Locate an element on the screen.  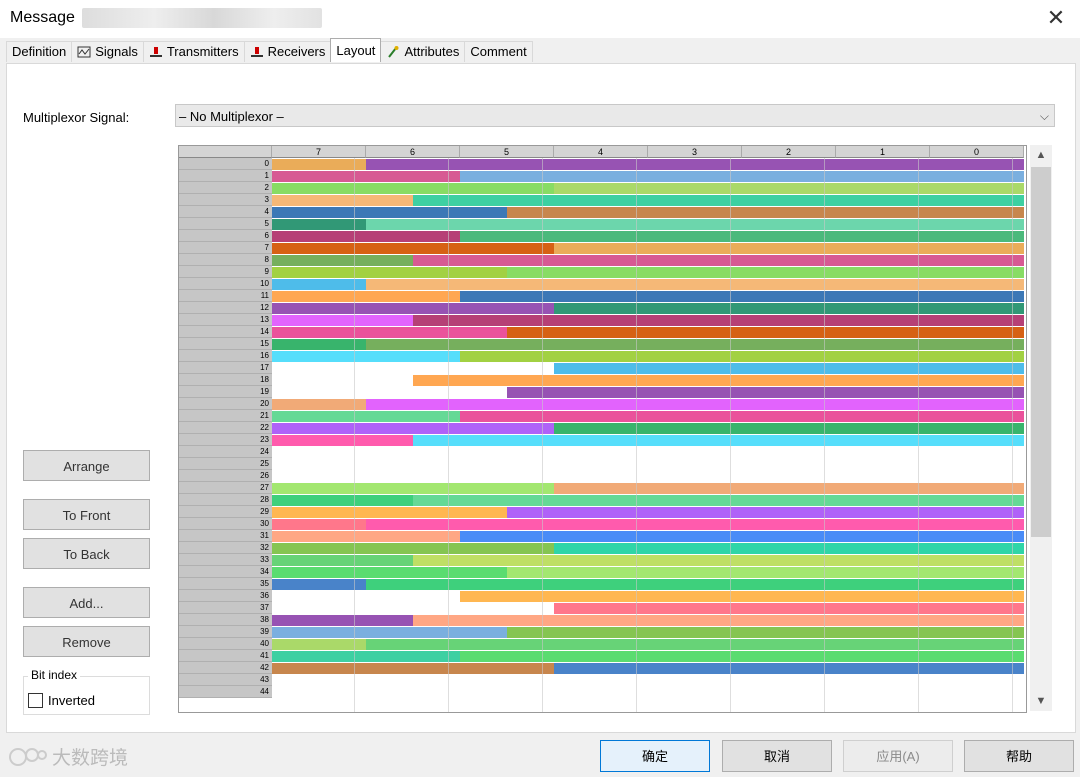
tab-layout: Layout is located at coordinates (356, 50).